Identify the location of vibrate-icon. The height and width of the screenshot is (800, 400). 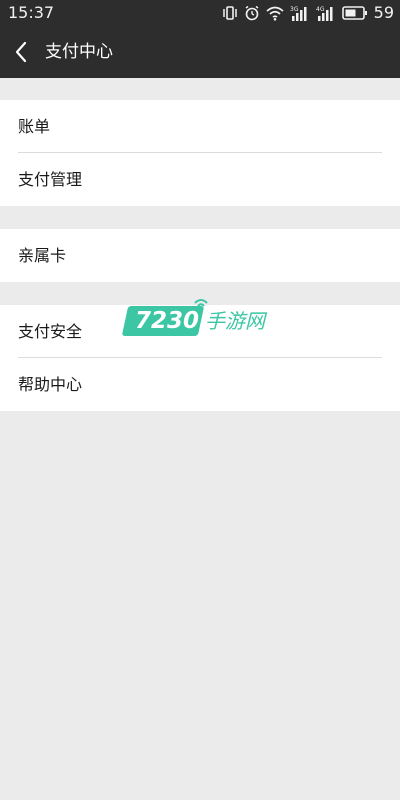
(230, 13).